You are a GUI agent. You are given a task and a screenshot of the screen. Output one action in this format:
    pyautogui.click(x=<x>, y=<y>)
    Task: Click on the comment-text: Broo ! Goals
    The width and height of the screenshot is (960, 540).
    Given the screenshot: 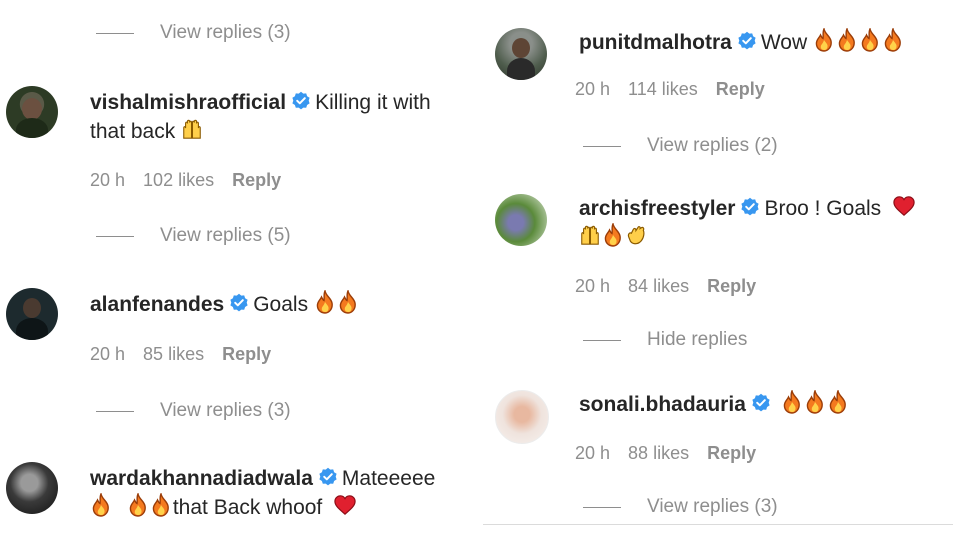 What is the action you would take?
    pyautogui.click(x=823, y=208)
    